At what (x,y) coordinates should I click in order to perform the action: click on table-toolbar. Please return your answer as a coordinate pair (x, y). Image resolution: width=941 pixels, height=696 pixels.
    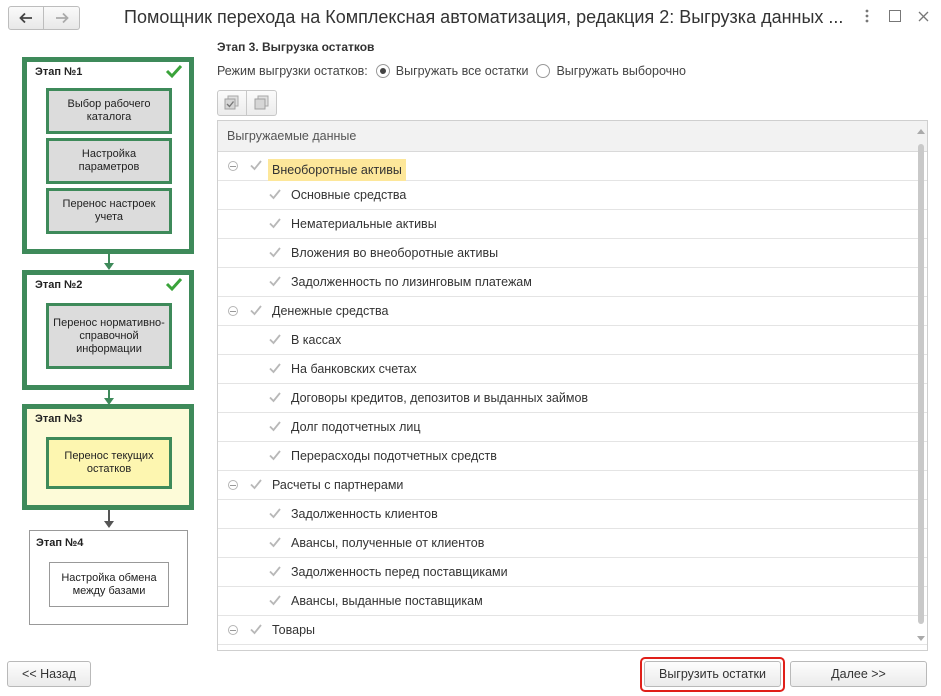
    Looking at the image, I should click on (247, 103).